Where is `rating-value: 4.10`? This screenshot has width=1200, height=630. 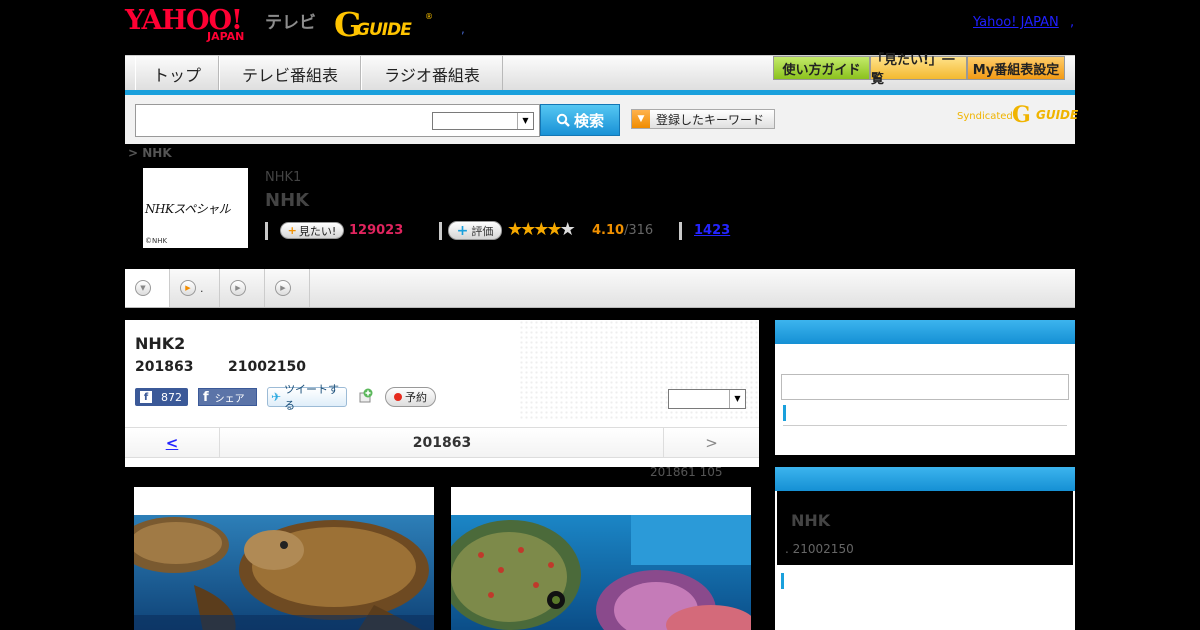 rating-value: 4.10 is located at coordinates (608, 230).